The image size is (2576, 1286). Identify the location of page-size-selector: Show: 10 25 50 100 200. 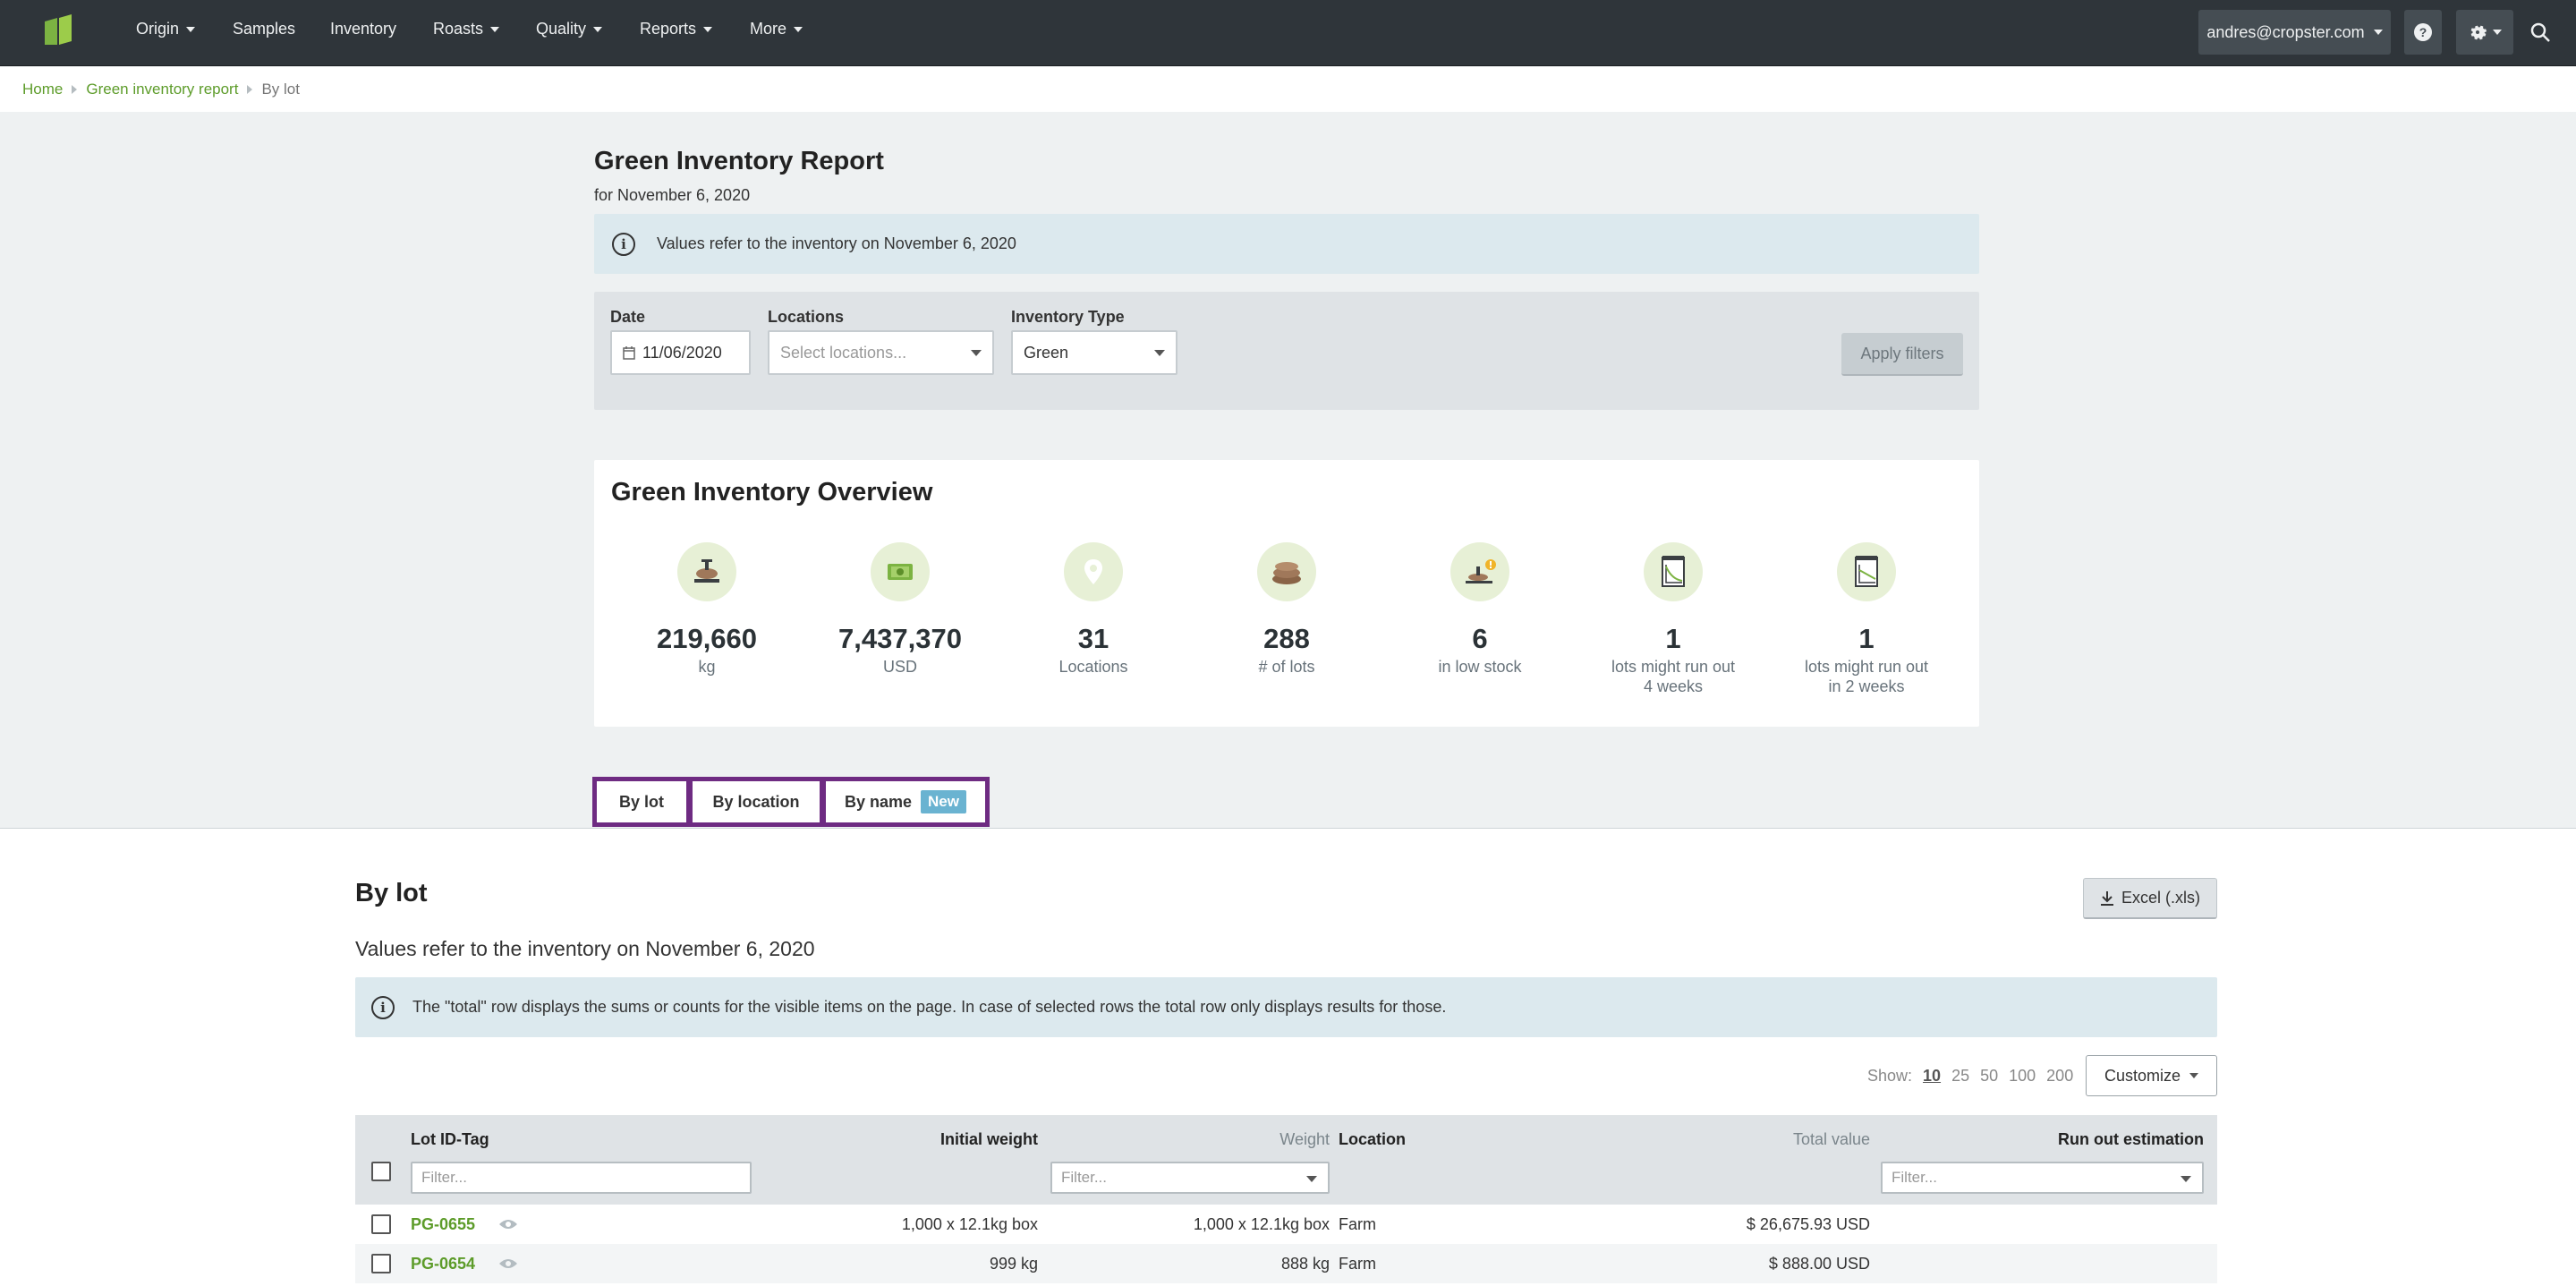
(1970, 1076).